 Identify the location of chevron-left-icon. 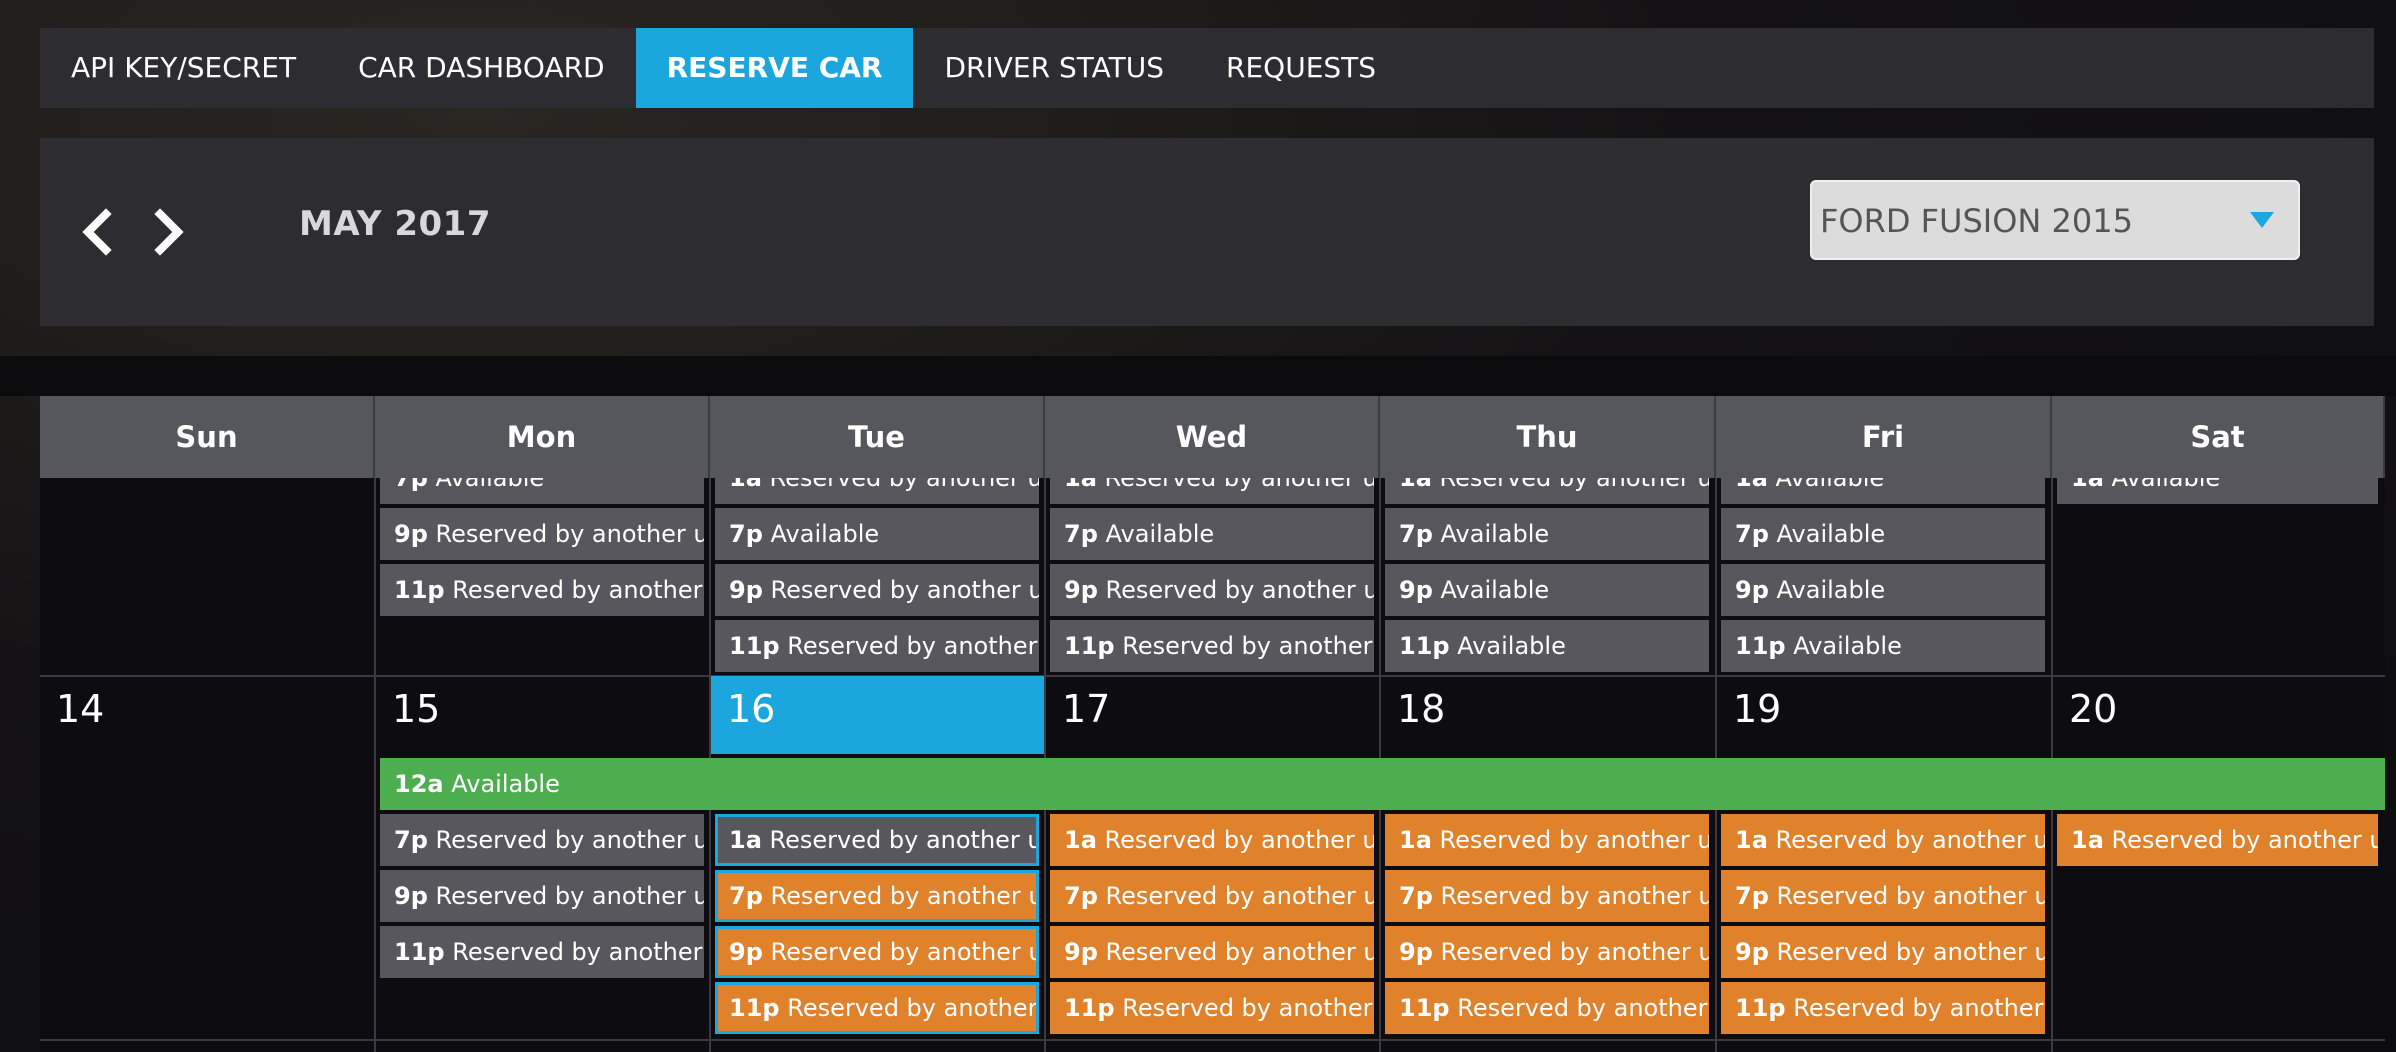
(98, 232).